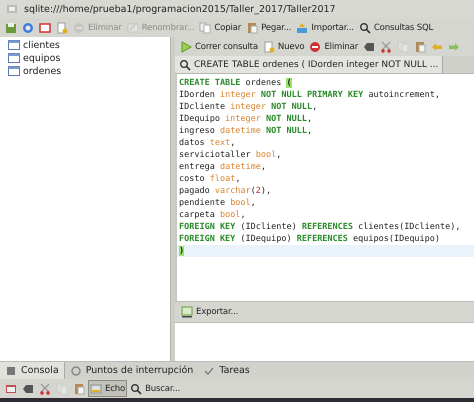 The width and height of the screenshot is (474, 402). Describe the element at coordinates (217, 203) in the screenshot. I see `code-line: pendiente bool,` at that location.